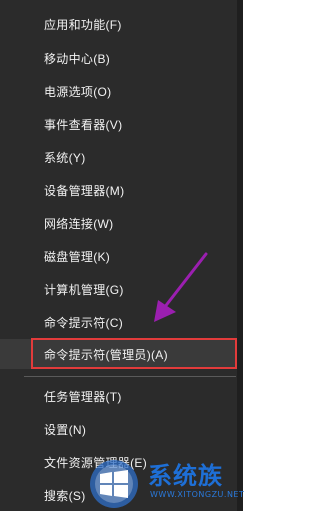  I want to click on menu-item-network-connections: 网络连接(W), so click(118, 223).